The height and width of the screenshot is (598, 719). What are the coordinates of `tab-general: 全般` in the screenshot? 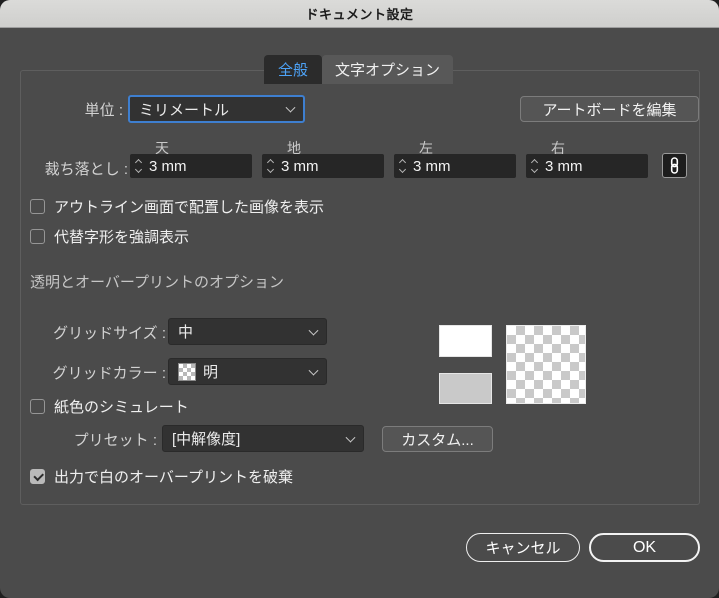 It's located at (293, 69).